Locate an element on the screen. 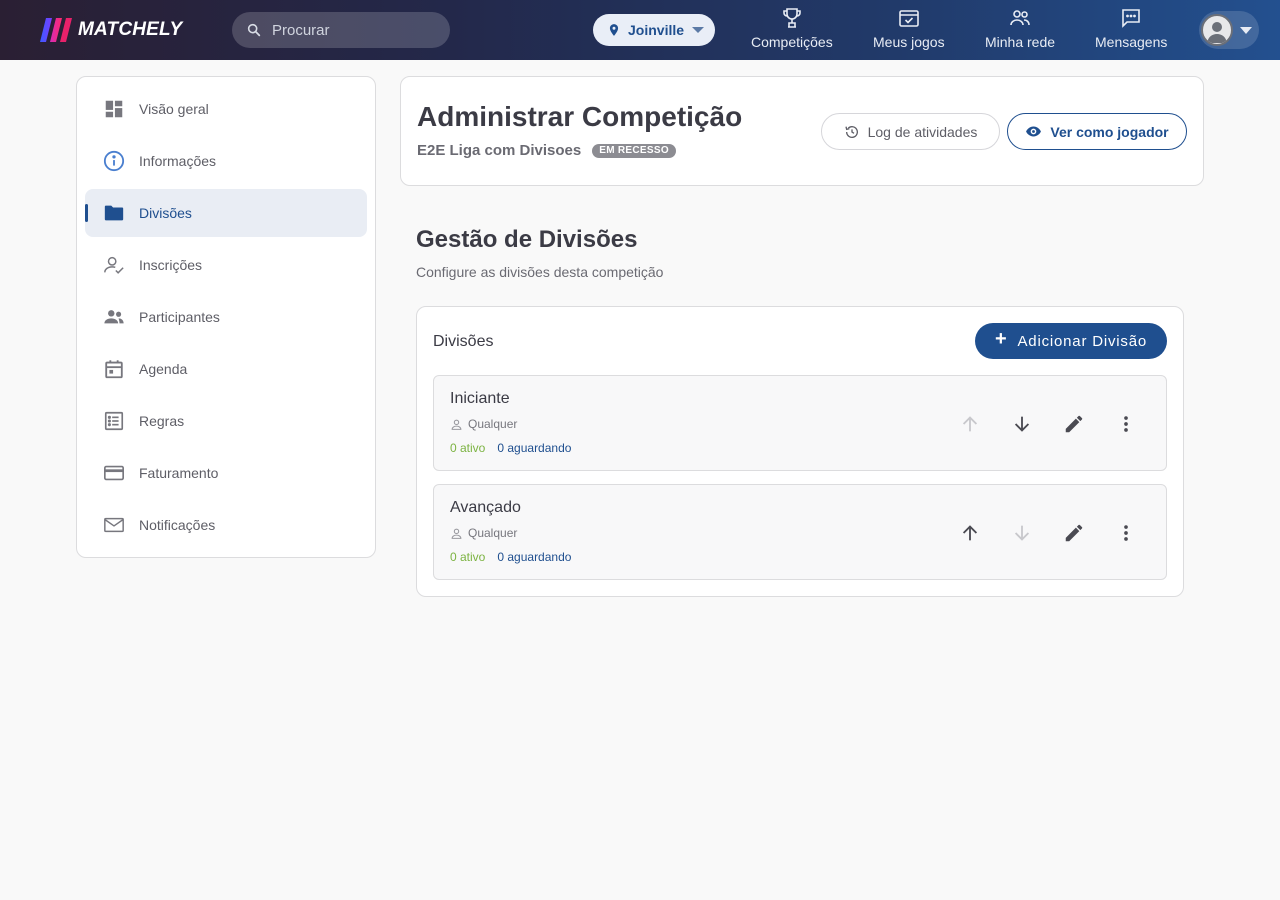 This screenshot has height=900, width=1280. chat-icon is located at coordinates (1131, 18).